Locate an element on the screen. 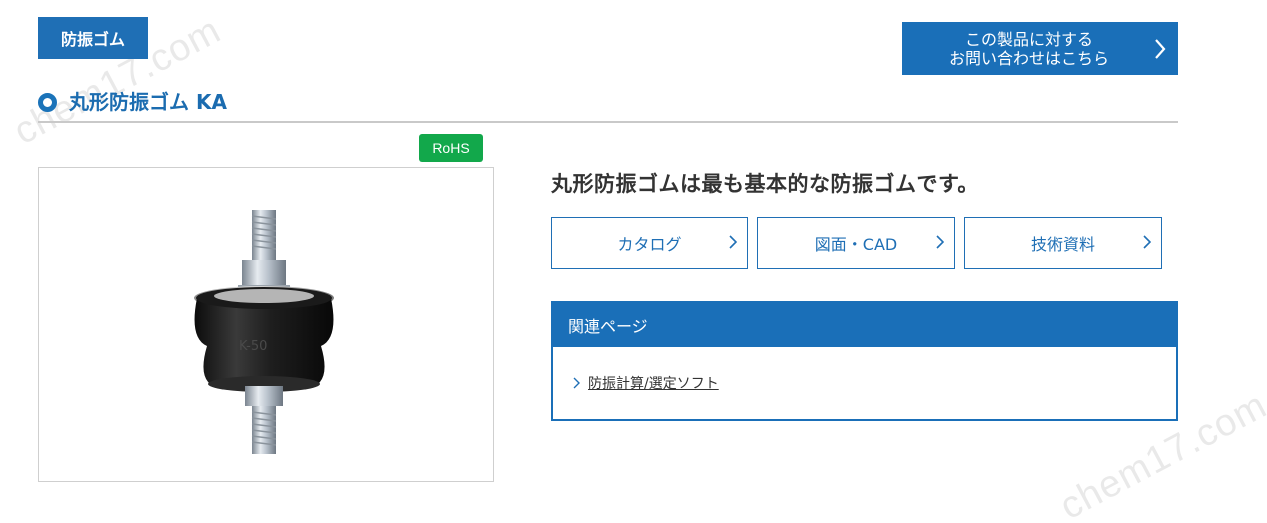  circle-bullet-icon is located at coordinates (47, 102).